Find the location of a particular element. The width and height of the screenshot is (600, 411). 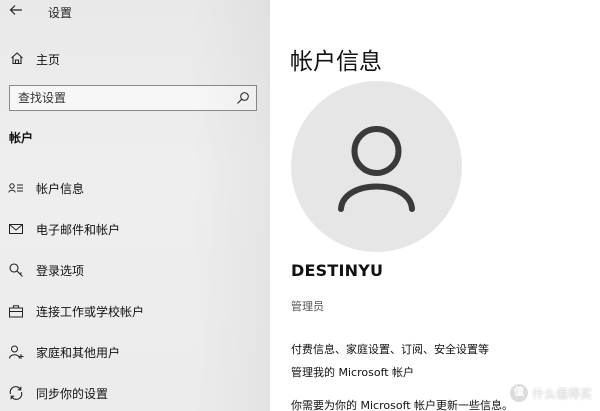

watermark: 值 什么值得买 is located at coordinates (550, 393).